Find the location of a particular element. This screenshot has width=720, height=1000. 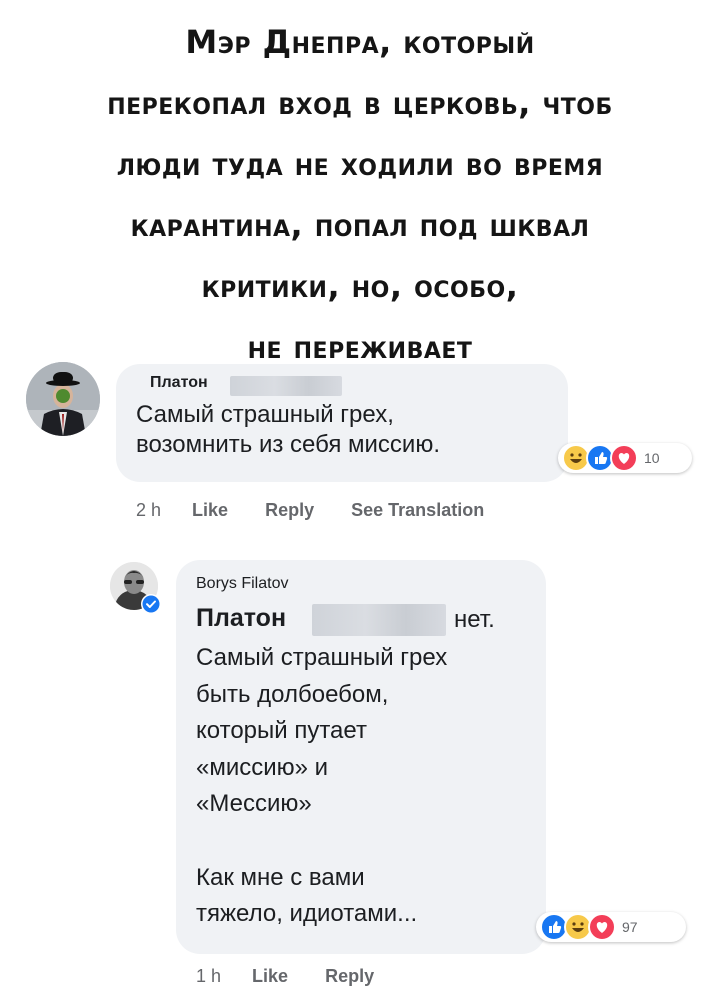

comment-author: Borys Filatov is located at coordinates (242, 584).